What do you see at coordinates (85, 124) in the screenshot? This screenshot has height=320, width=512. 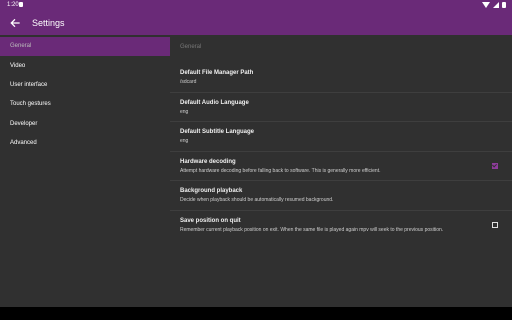 I see `sidebar-item-developer: Developer` at bounding box center [85, 124].